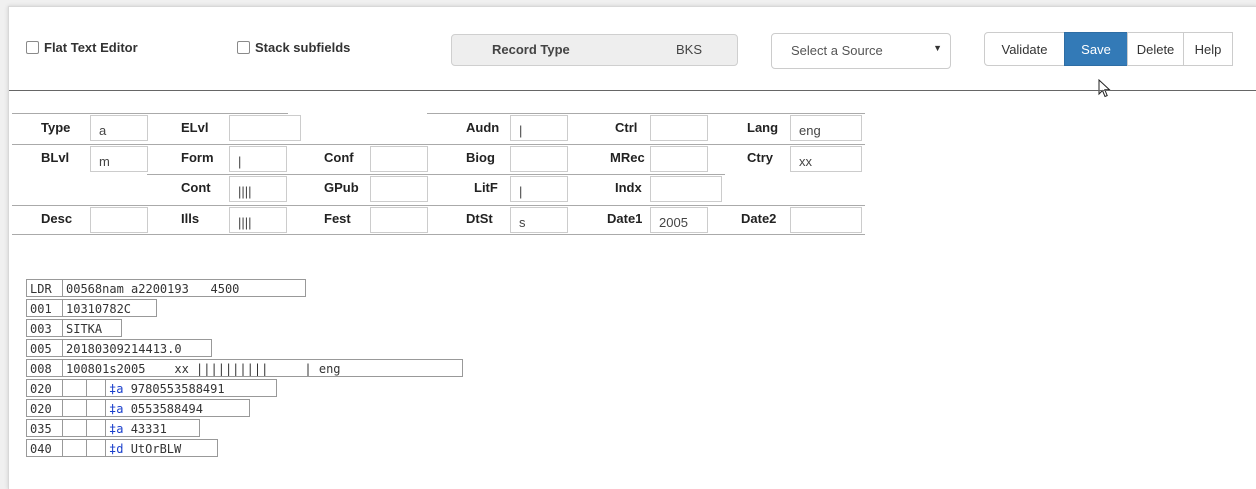  I want to click on fixed-label-fest: Fest, so click(337, 218).